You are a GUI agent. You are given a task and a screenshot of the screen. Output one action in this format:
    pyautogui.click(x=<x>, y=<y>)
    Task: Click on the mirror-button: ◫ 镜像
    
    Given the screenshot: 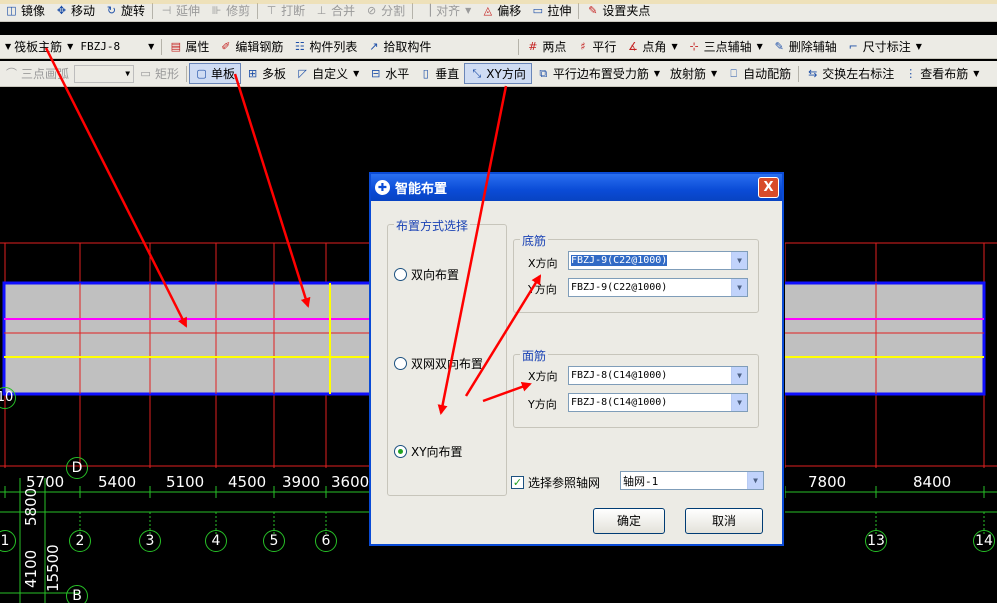 What is the action you would take?
    pyautogui.click(x=25, y=11)
    